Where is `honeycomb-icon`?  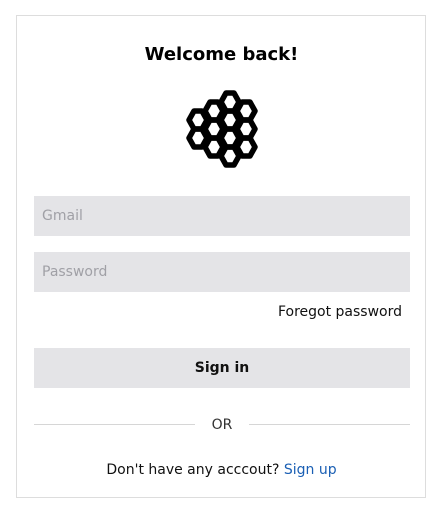 honeycomb-icon is located at coordinates (222, 129).